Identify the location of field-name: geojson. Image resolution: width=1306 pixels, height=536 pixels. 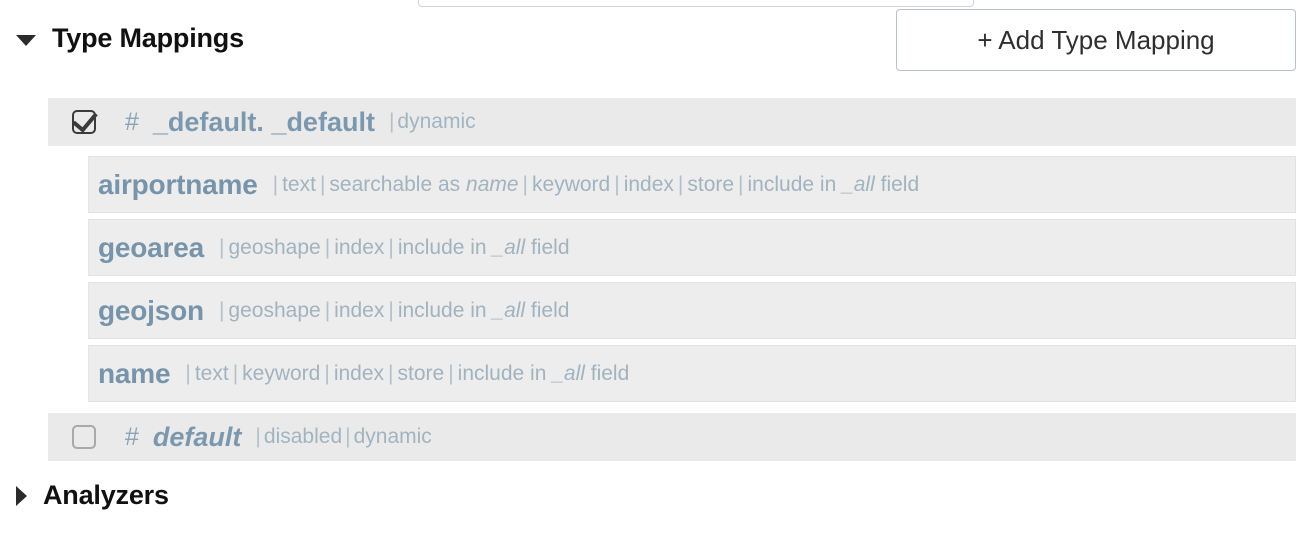
(151, 310).